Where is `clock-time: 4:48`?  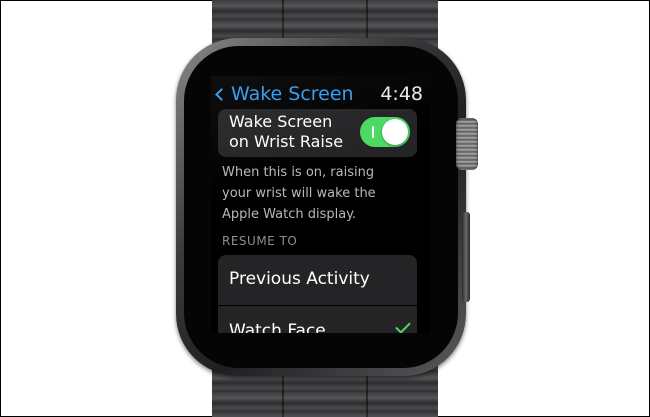
clock-time: 4:48 is located at coordinates (401, 94).